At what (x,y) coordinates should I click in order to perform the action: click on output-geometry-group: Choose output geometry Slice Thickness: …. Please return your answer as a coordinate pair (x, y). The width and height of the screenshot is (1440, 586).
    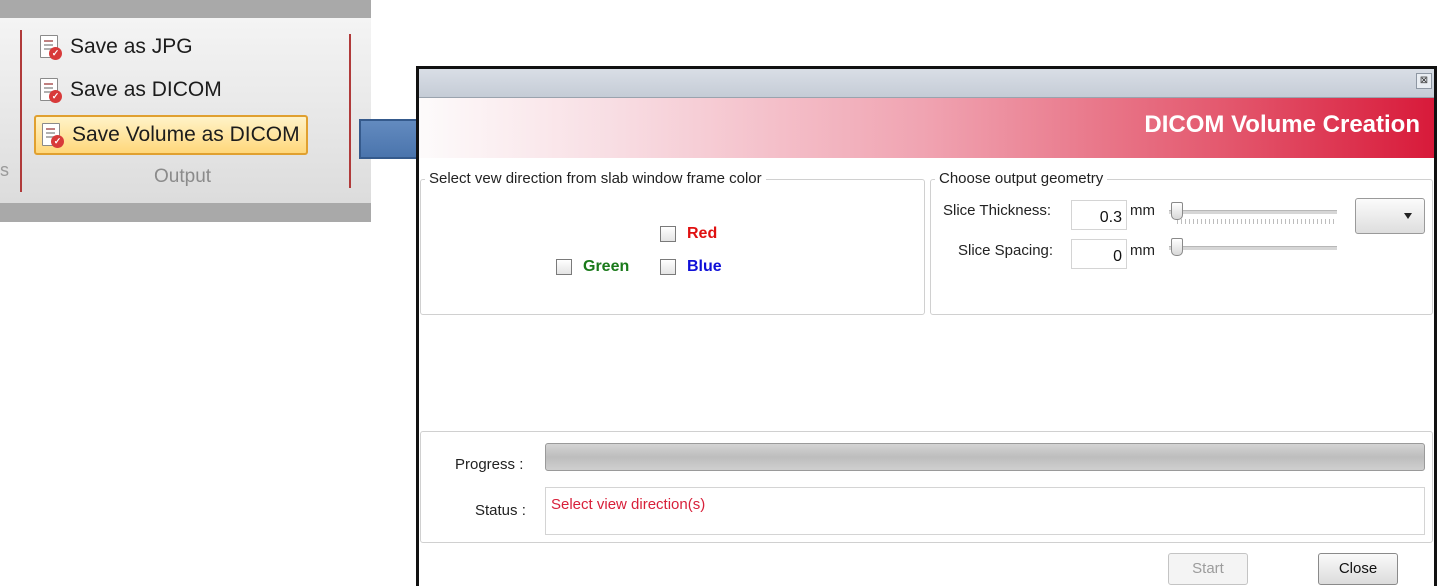
    Looking at the image, I should click on (1181, 242).